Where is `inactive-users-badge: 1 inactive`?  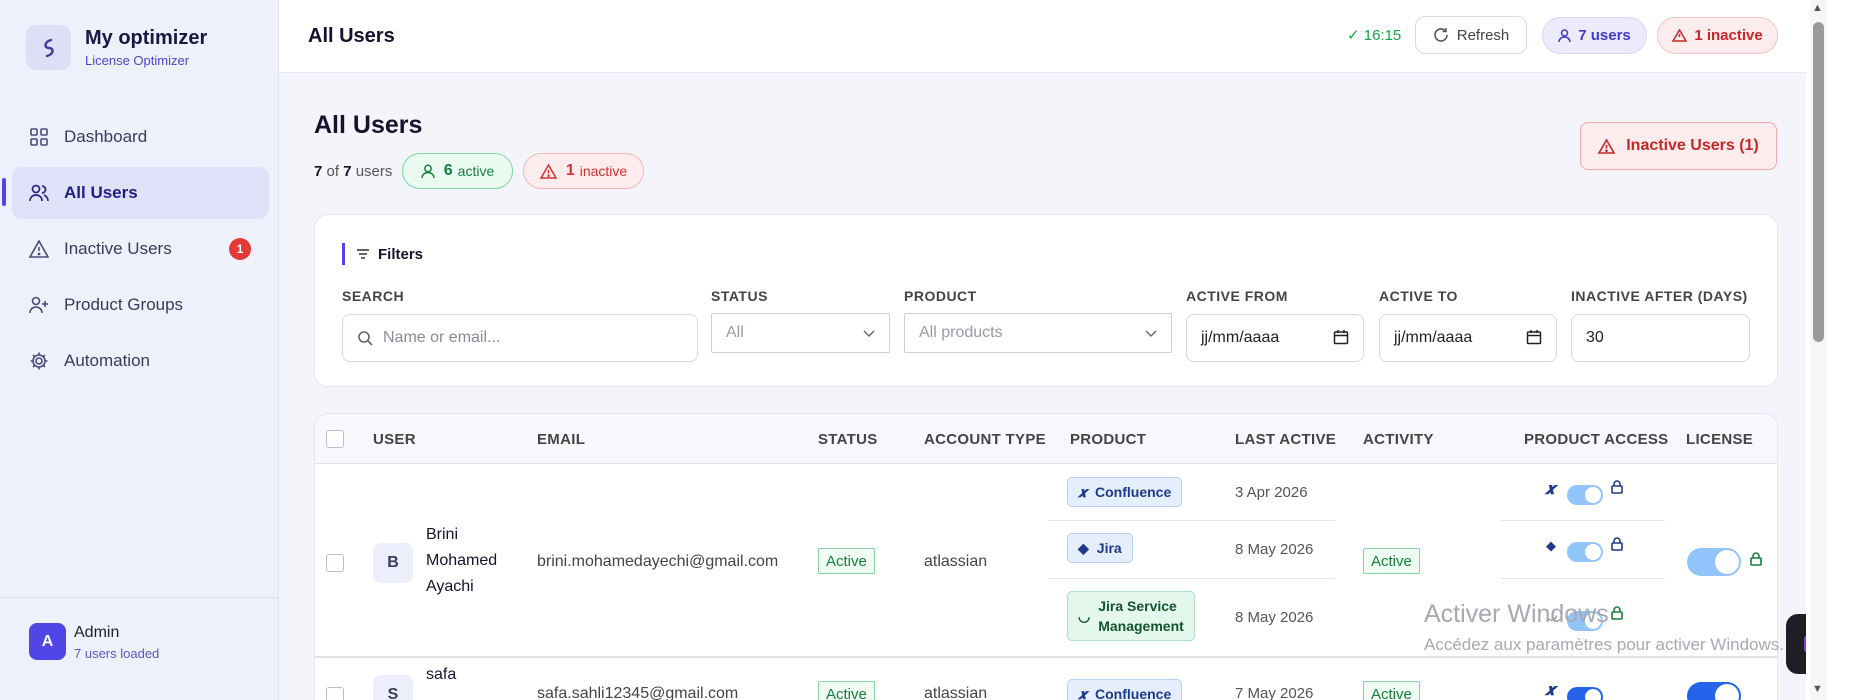 inactive-users-badge: 1 inactive is located at coordinates (583, 171).